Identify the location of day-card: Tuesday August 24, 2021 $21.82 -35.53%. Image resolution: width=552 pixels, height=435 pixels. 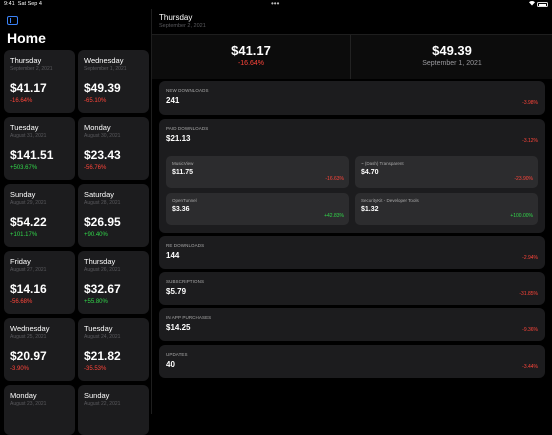
(113, 349).